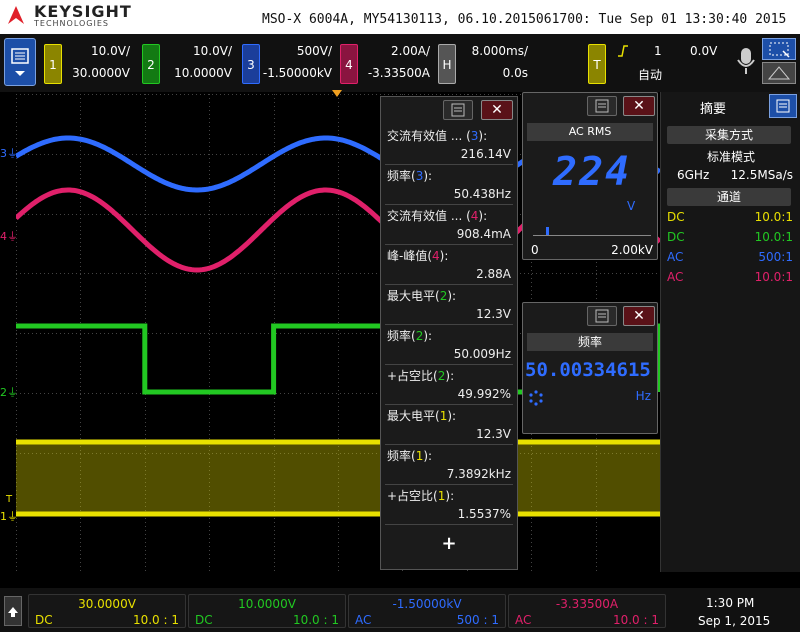 The image size is (800, 632). Describe the element at coordinates (288, 62) in the screenshot. I see `channel-3-settings: 3 500V/ -1.50000kV` at that location.